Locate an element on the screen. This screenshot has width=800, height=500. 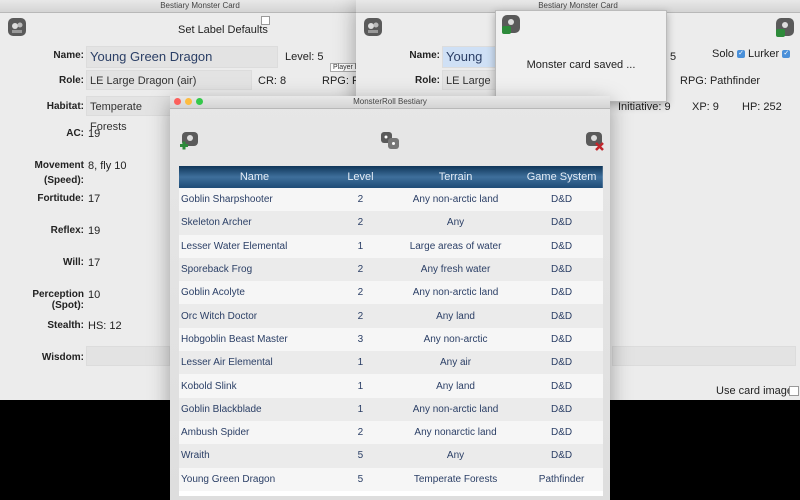
table-row: Skeleton Archer 2 Any D&D is located at coordinates (391, 223).